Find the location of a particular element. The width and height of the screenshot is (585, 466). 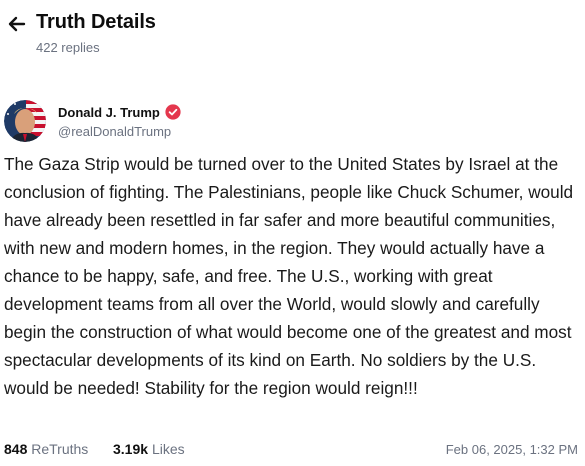

arrow-left-icon is located at coordinates (17, 24).